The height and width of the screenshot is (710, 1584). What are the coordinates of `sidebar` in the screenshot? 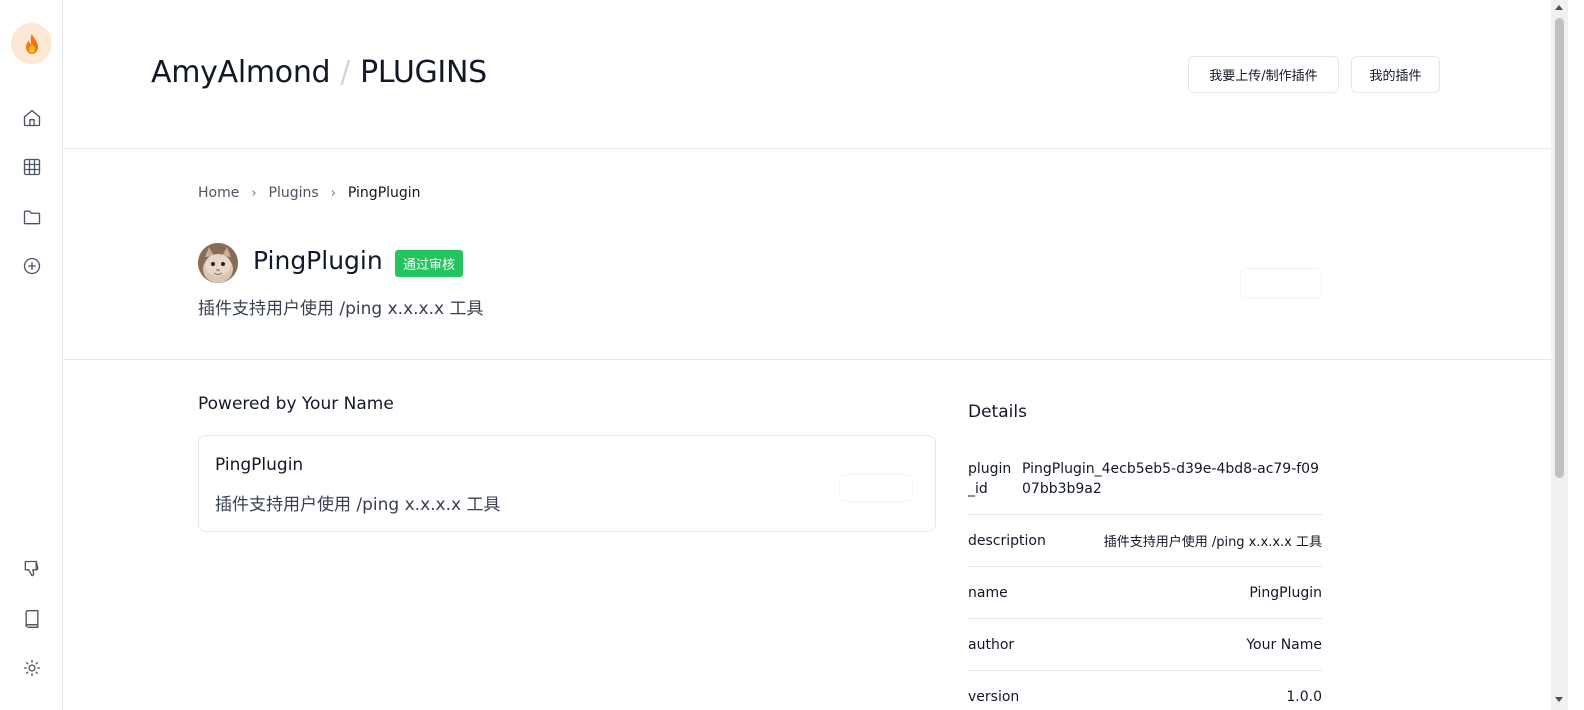 It's located at (31, 355).